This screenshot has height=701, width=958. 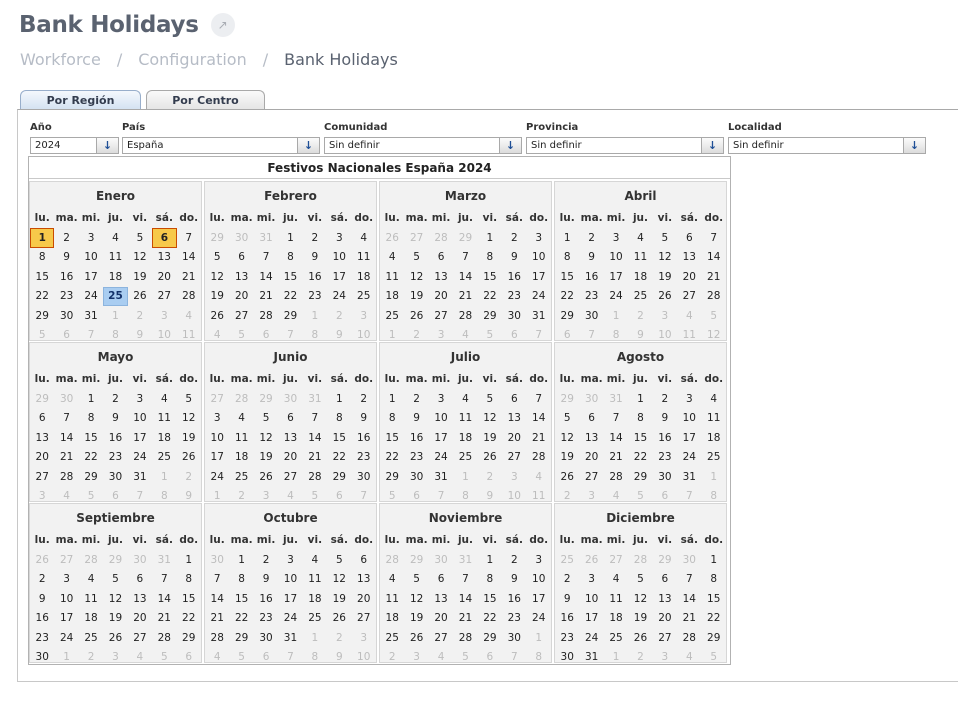 What do you see at coordinates (640, 277) in the screenshot?
I see `day-cell: 18` at bounding box center [640, 277].